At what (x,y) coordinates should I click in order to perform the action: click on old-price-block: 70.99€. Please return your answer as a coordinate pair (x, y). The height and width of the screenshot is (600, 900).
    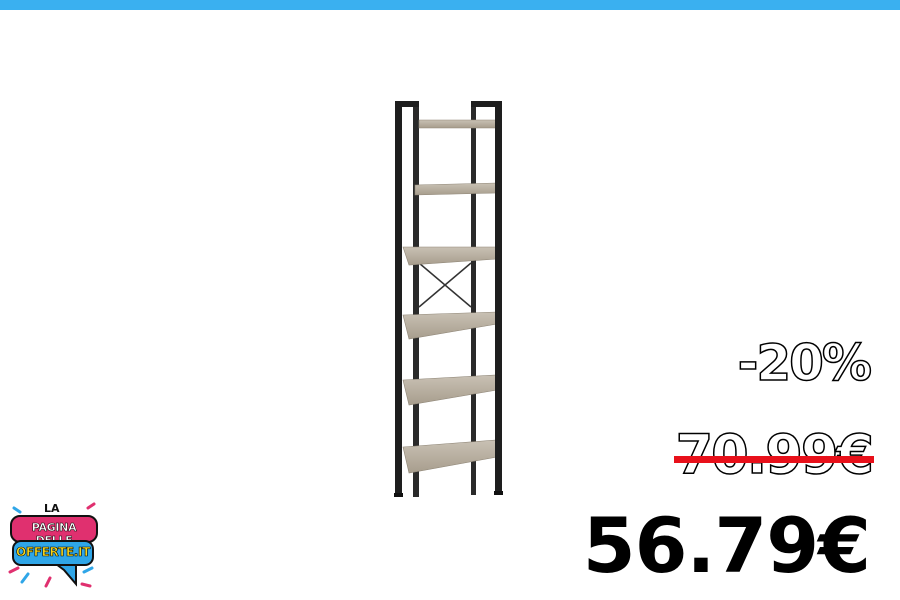
    Looking at the image, I should click on (774, 454).